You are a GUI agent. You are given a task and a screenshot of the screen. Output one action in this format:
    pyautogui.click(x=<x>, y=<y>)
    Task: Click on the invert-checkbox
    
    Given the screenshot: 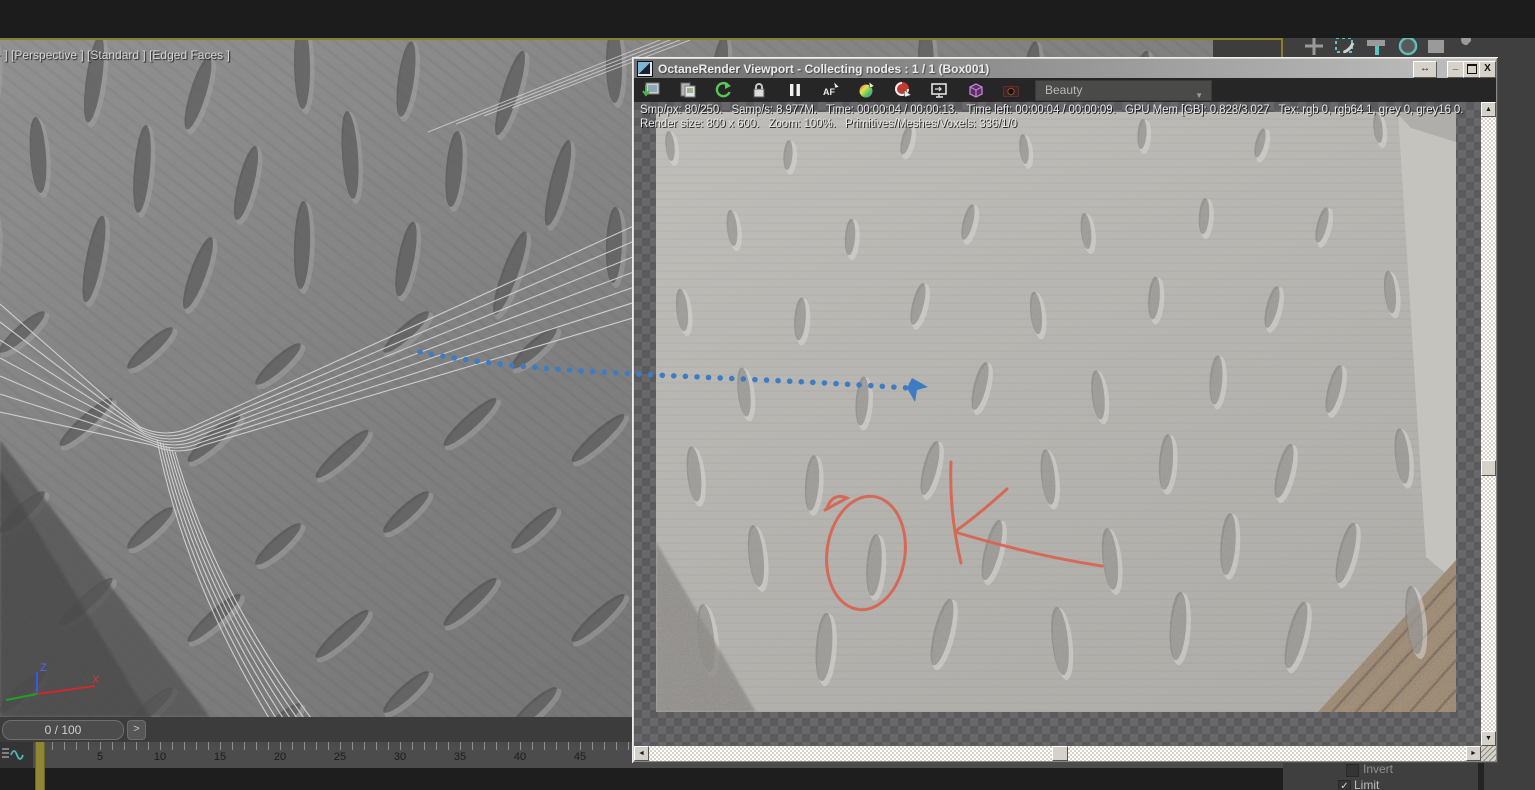 What is the action you would take?
    pyautogui.click(x=1352, y=770)
    